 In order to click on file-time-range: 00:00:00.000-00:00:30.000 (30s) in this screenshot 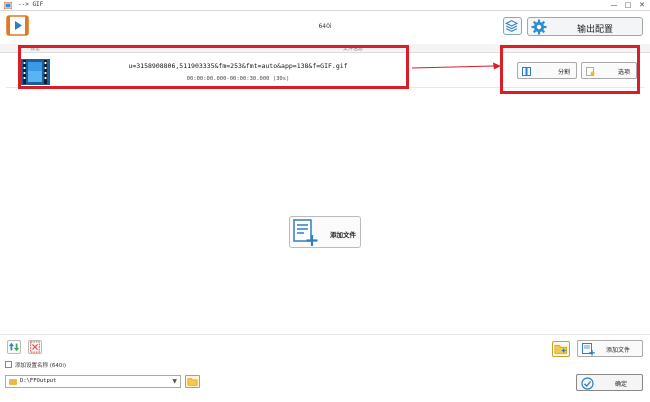, I will do `click(238, 79)`.